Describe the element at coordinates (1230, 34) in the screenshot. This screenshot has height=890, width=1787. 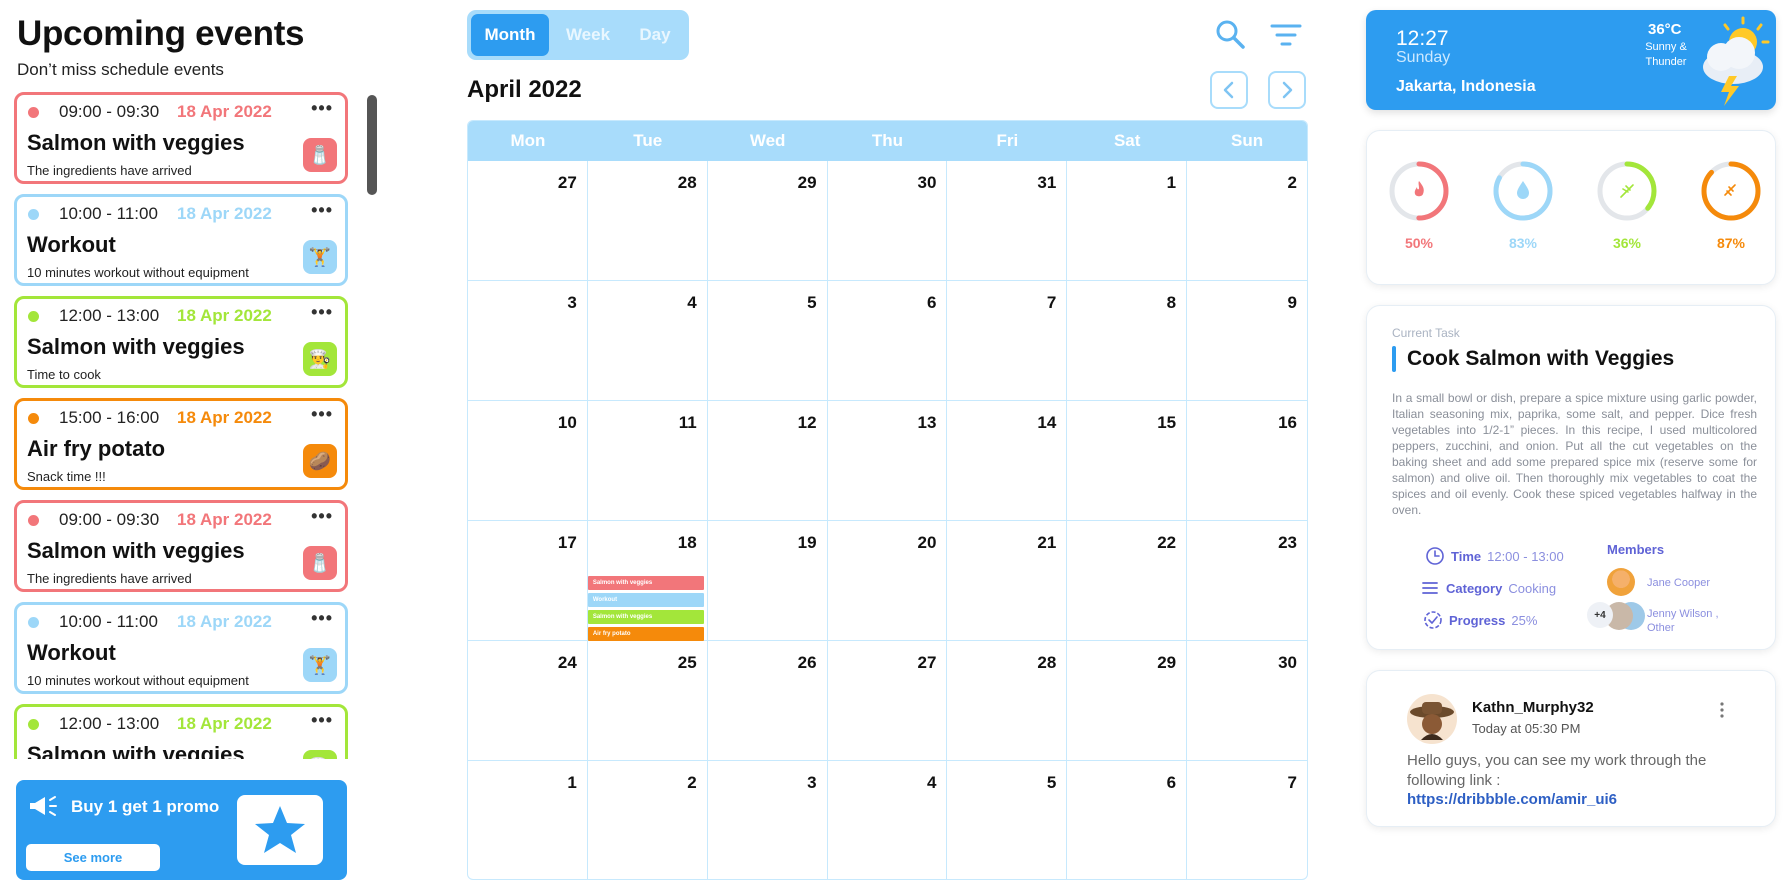
I see `search-icon` at that location.